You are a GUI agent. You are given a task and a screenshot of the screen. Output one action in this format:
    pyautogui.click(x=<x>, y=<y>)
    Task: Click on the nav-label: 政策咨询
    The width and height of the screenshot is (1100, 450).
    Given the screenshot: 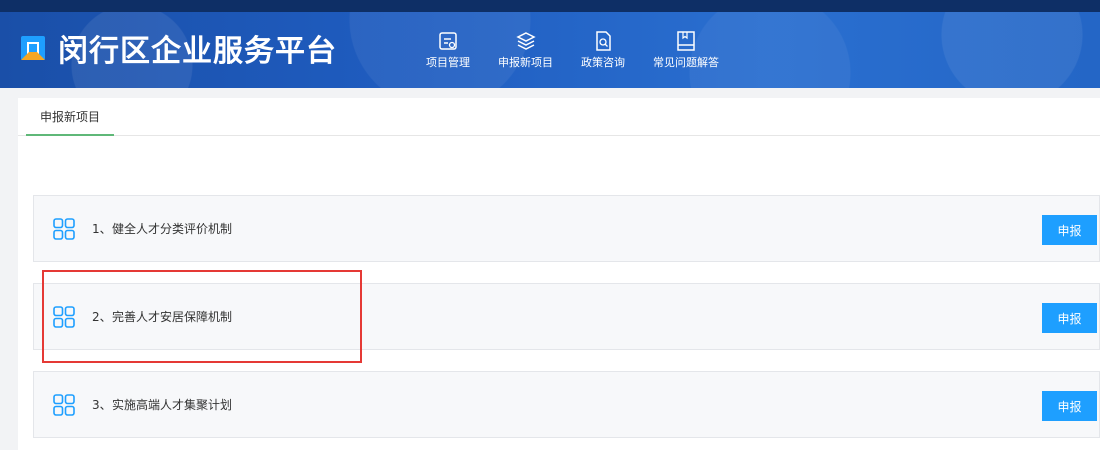 What is the action you would take?
    pyautogui.click(x=603, y=62)
    